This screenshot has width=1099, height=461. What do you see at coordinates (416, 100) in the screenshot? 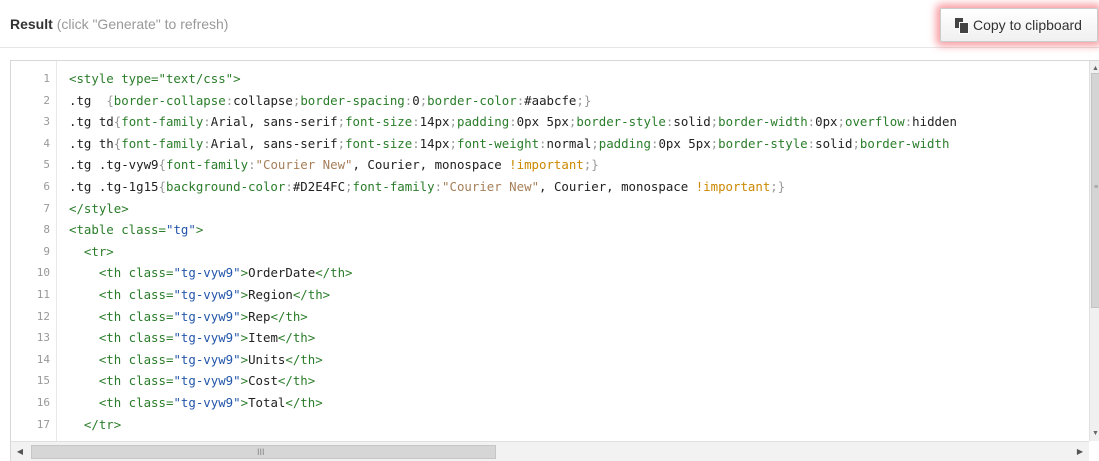
I see `code-token: 0` at bounding box center [416, 100].